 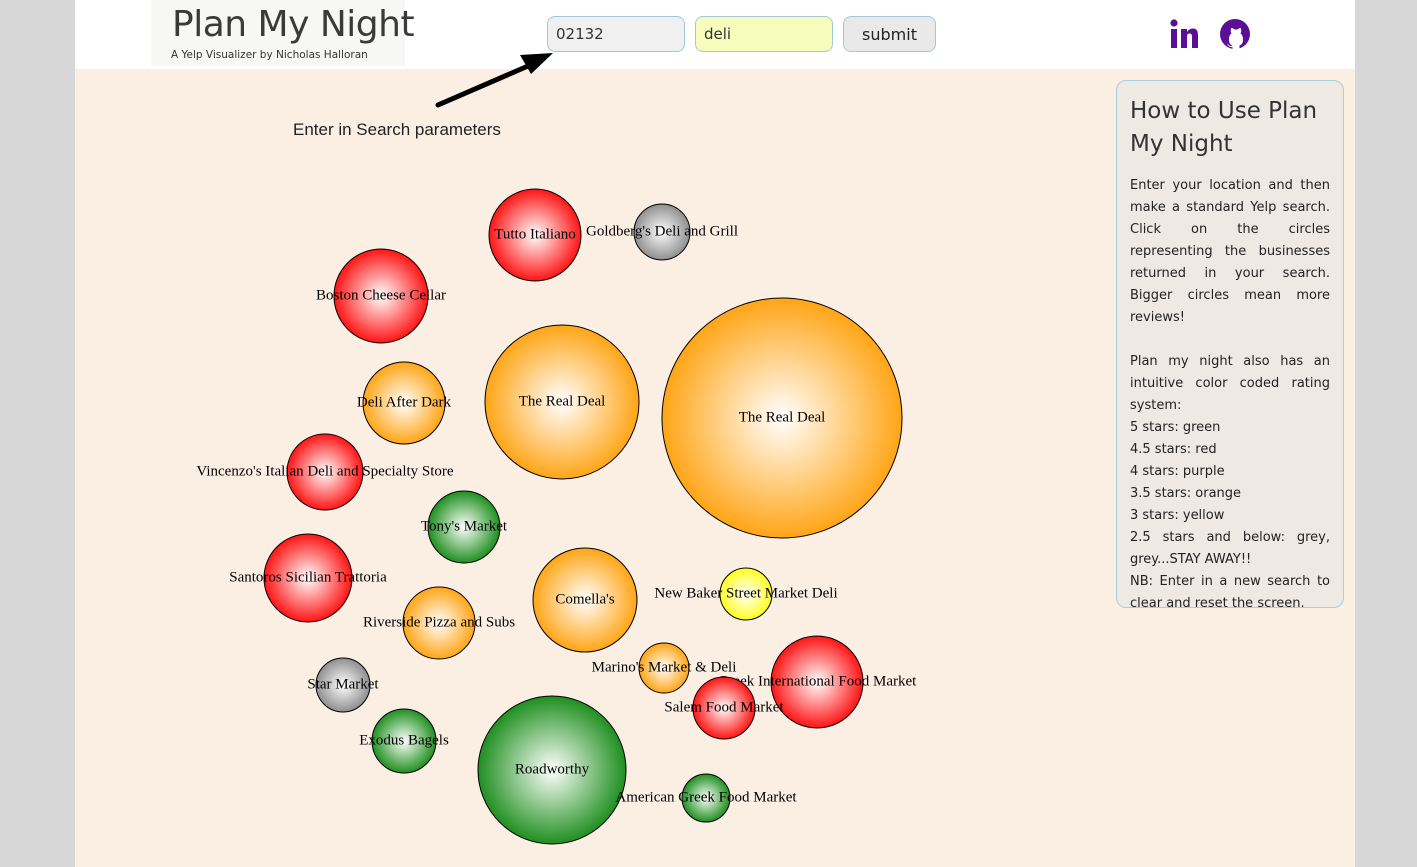 I want to click on business-name-label: Roadworthy, so click(x=552, y=769).